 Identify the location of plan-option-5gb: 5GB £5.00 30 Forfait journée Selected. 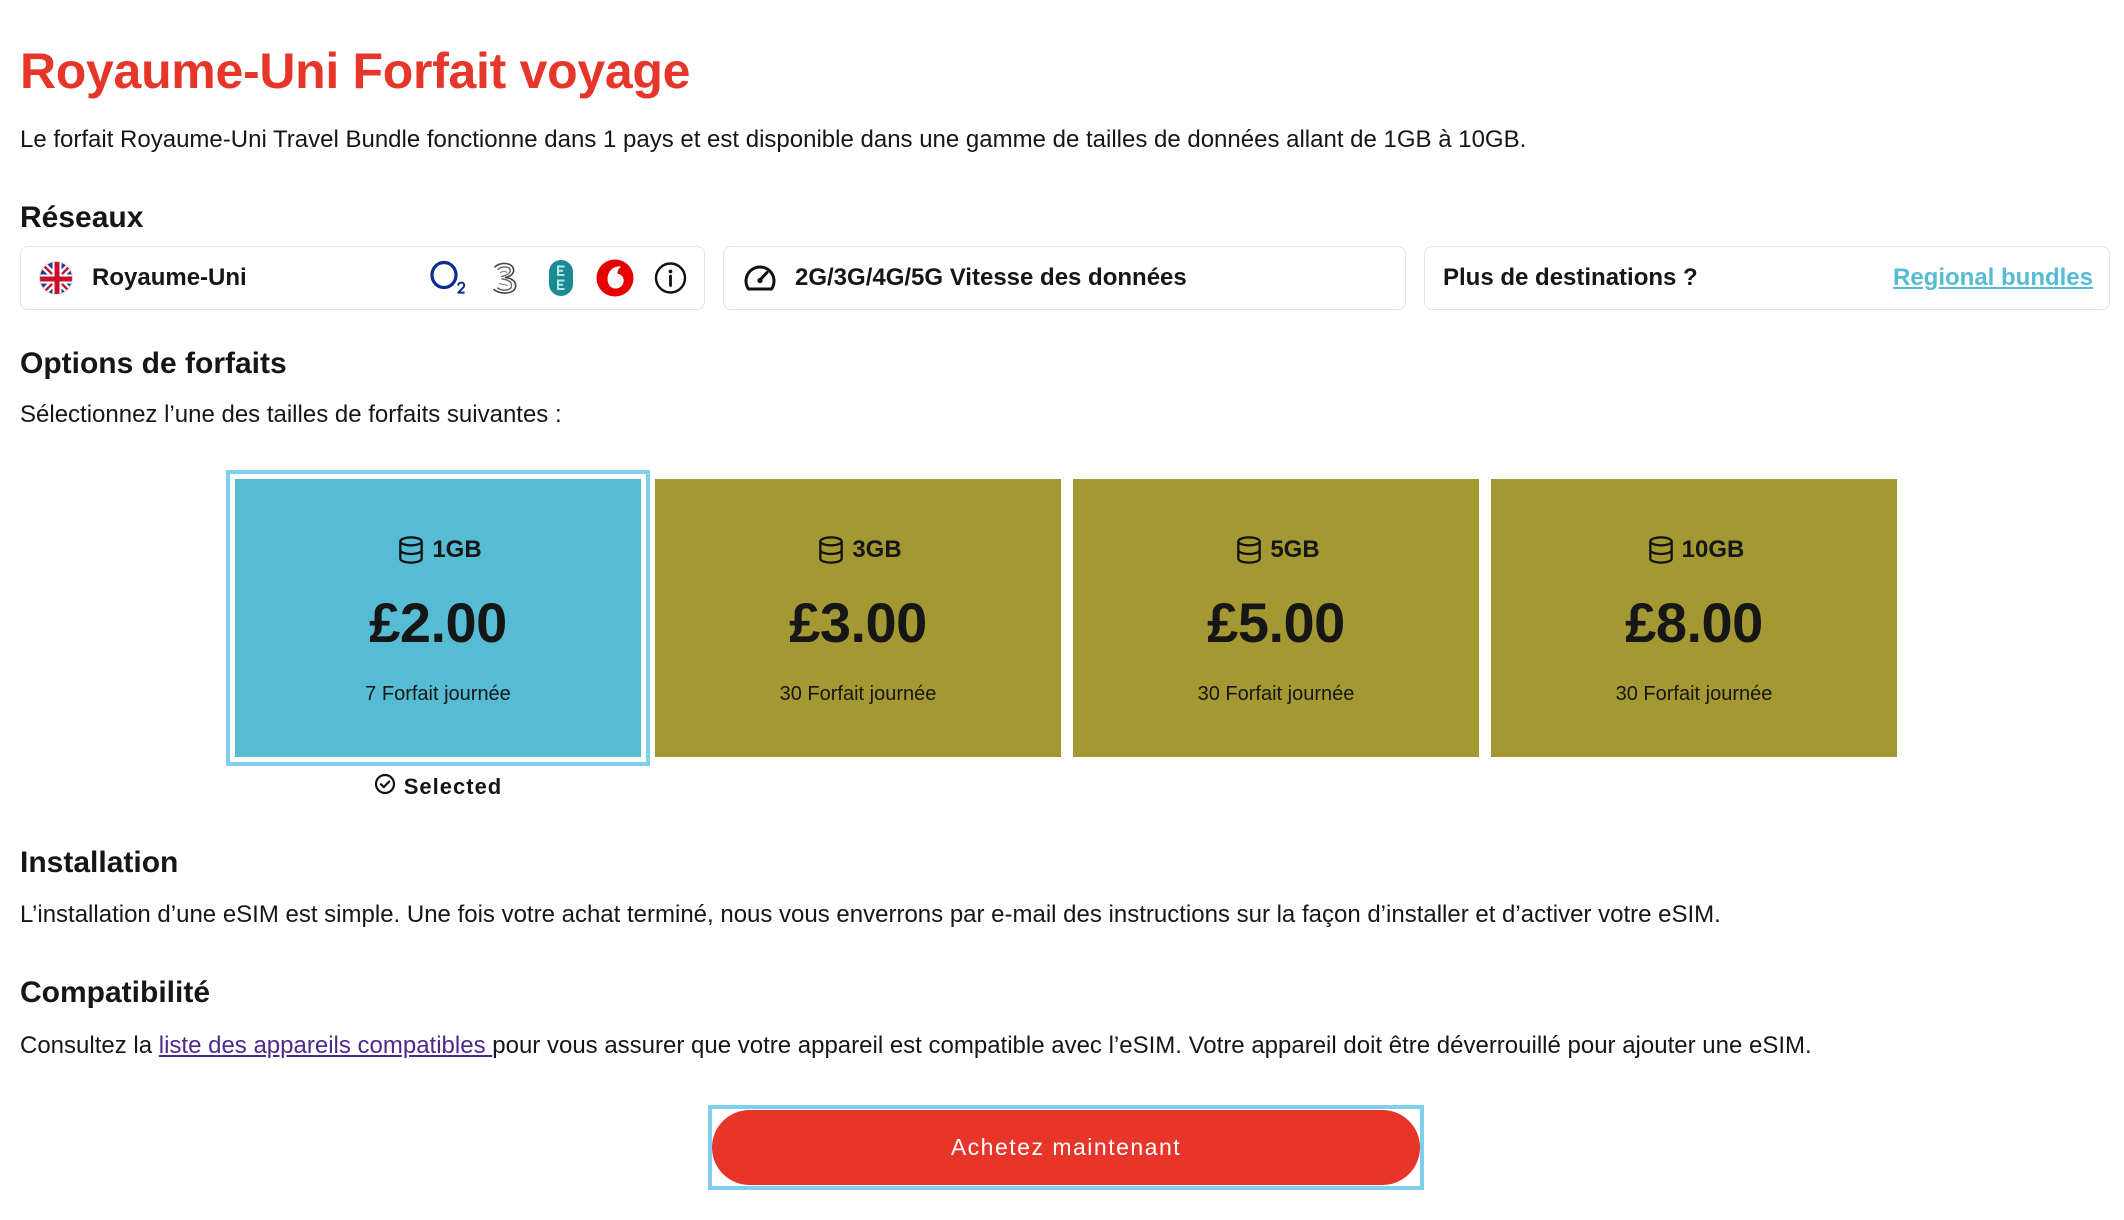
(1276, 618).